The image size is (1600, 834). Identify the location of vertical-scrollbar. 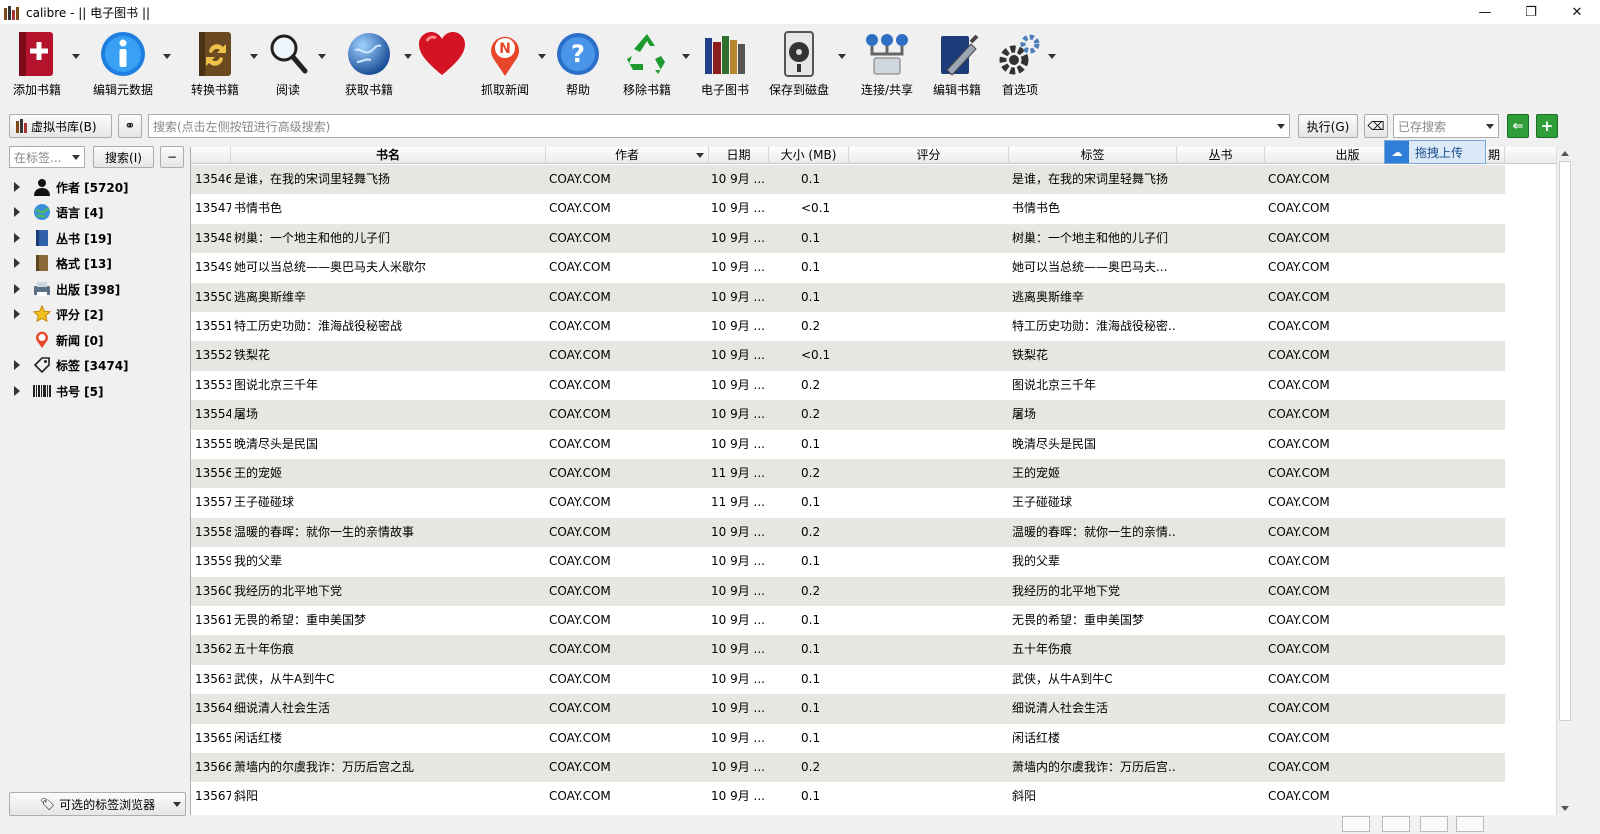
(1564, 481).